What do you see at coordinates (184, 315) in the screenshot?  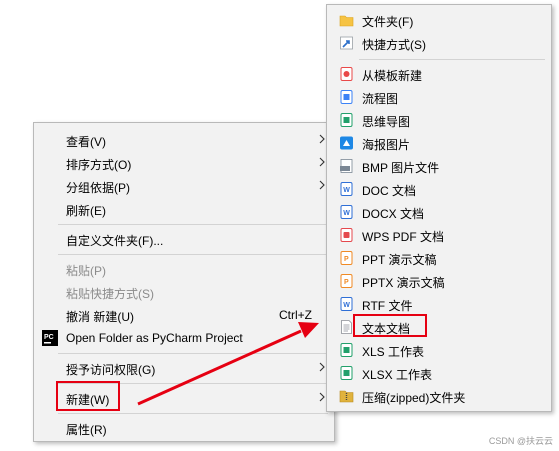 I see `menu-item-undo-new: 撤消 新建(U) Ctrl+Z` at bounding box center [184, 315].